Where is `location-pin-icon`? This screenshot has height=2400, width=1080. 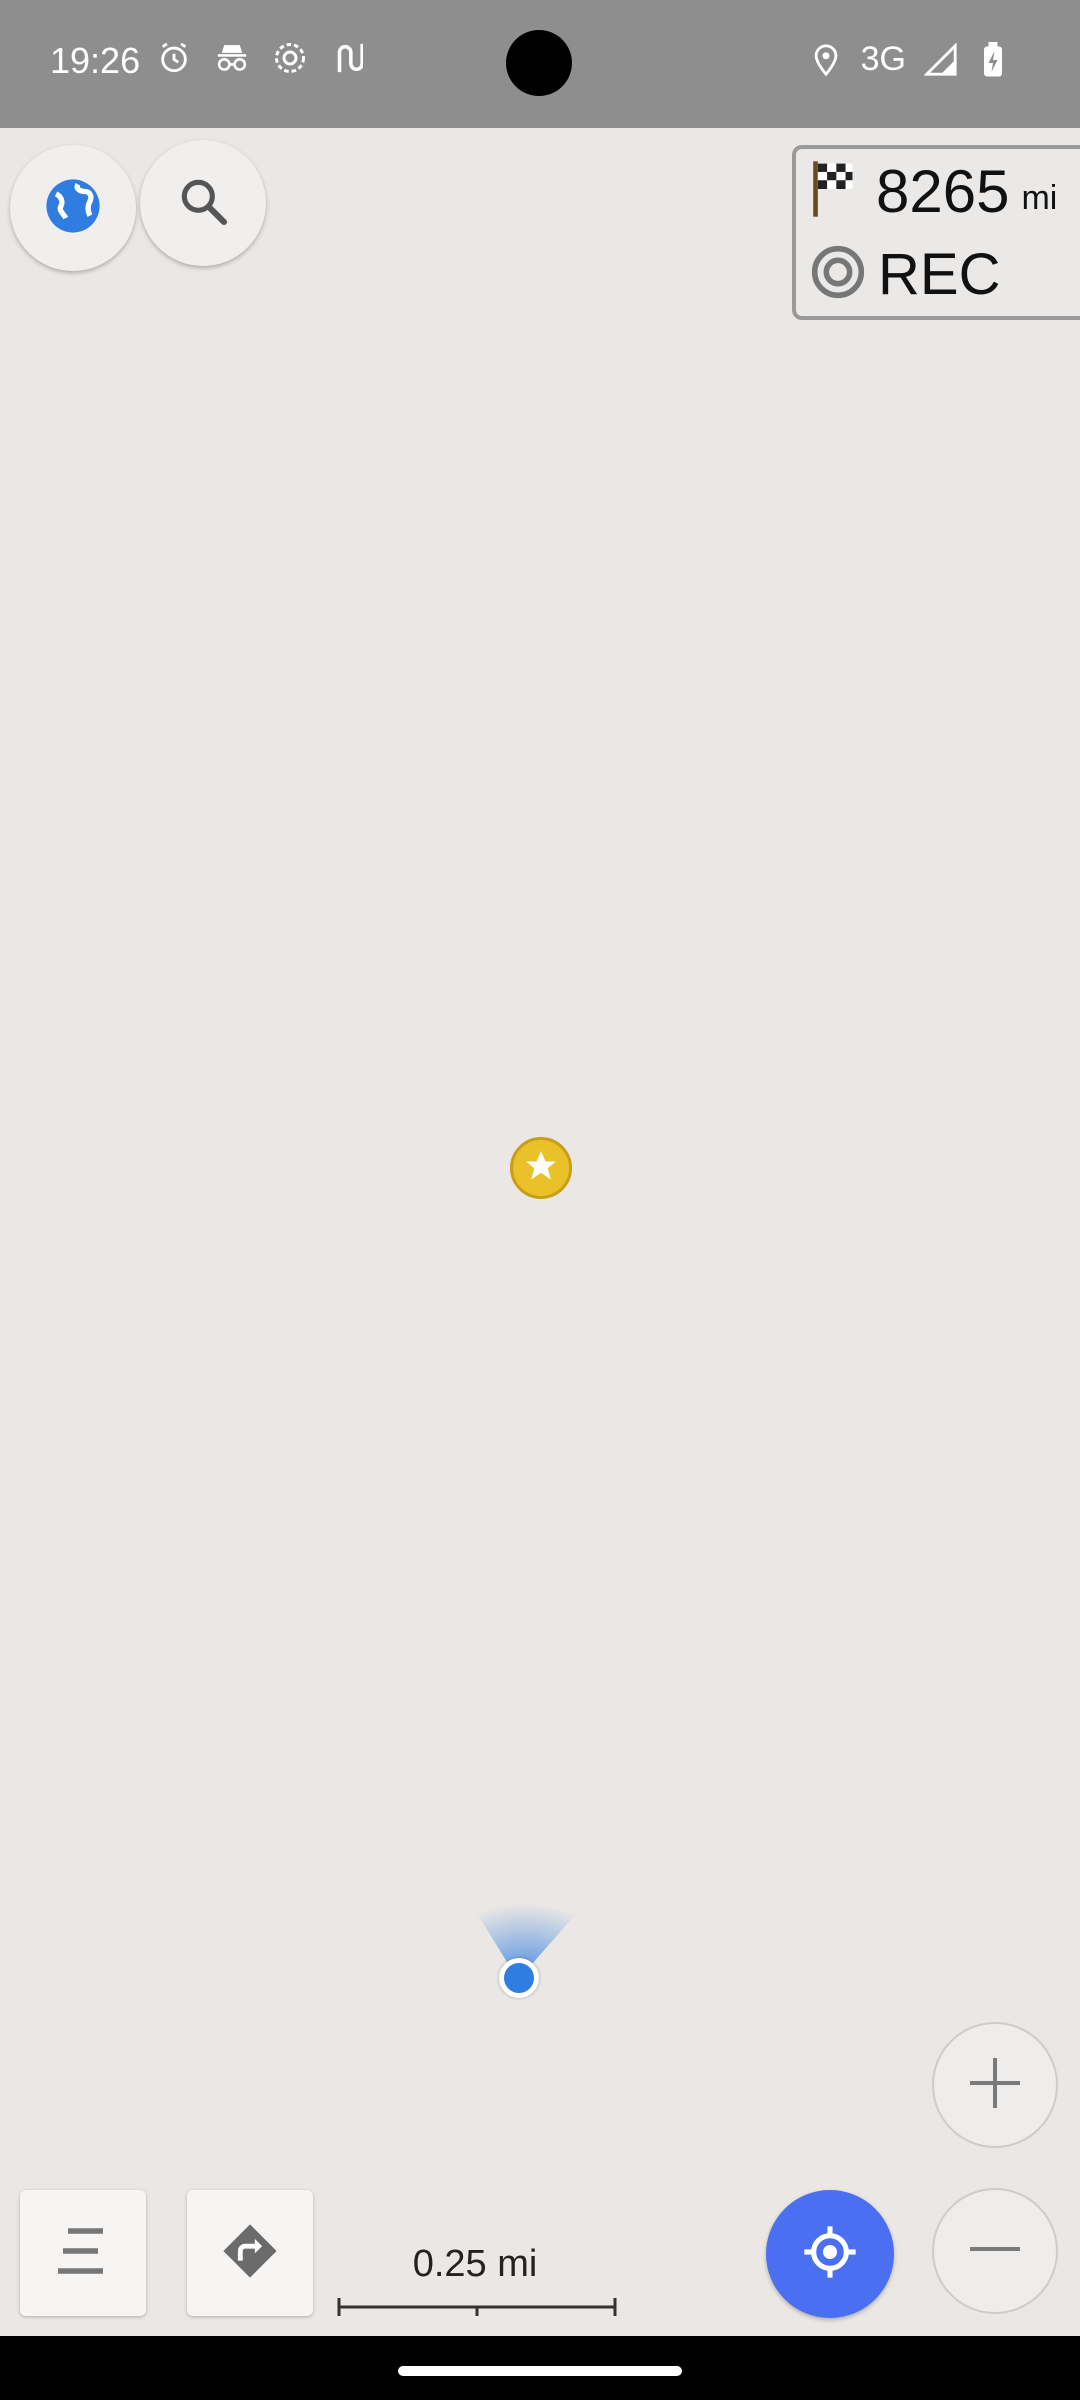 location-pin-icon is located at coordinates (826, 60).